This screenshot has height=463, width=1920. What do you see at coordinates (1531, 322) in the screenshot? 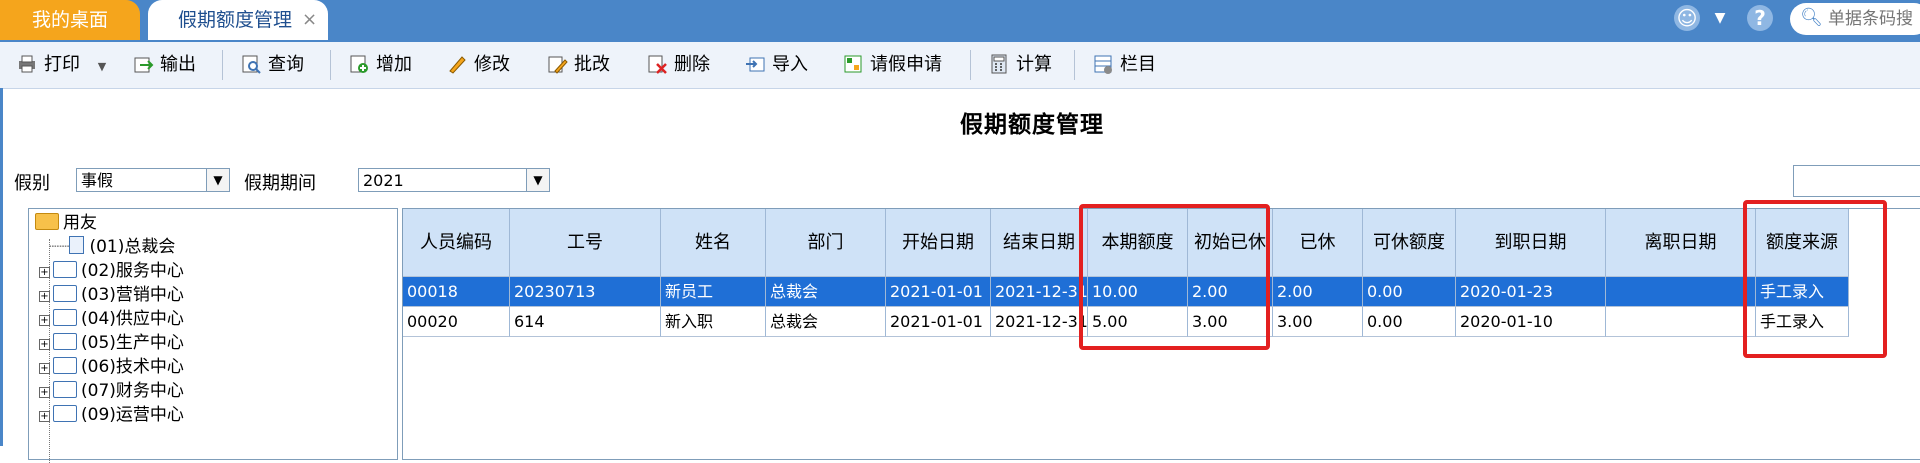
I see `cell-hire-date: 2020-01-10` at bounding box center [1531, 322].